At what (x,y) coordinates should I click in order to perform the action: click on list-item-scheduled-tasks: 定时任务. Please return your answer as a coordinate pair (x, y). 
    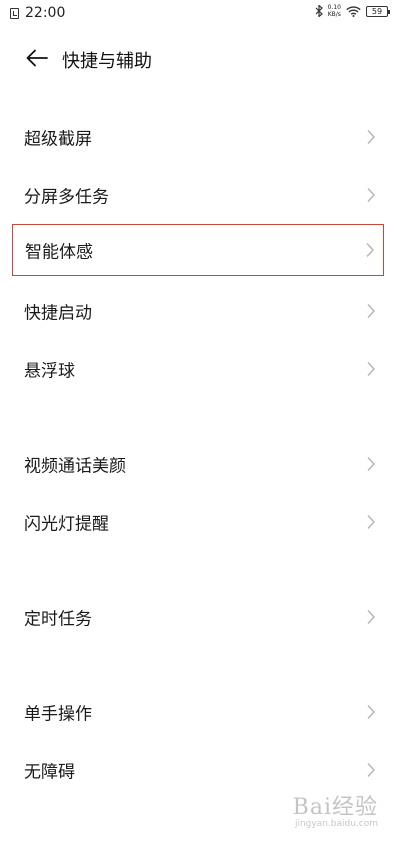
    Looking at the image, I should click on (198, 617).